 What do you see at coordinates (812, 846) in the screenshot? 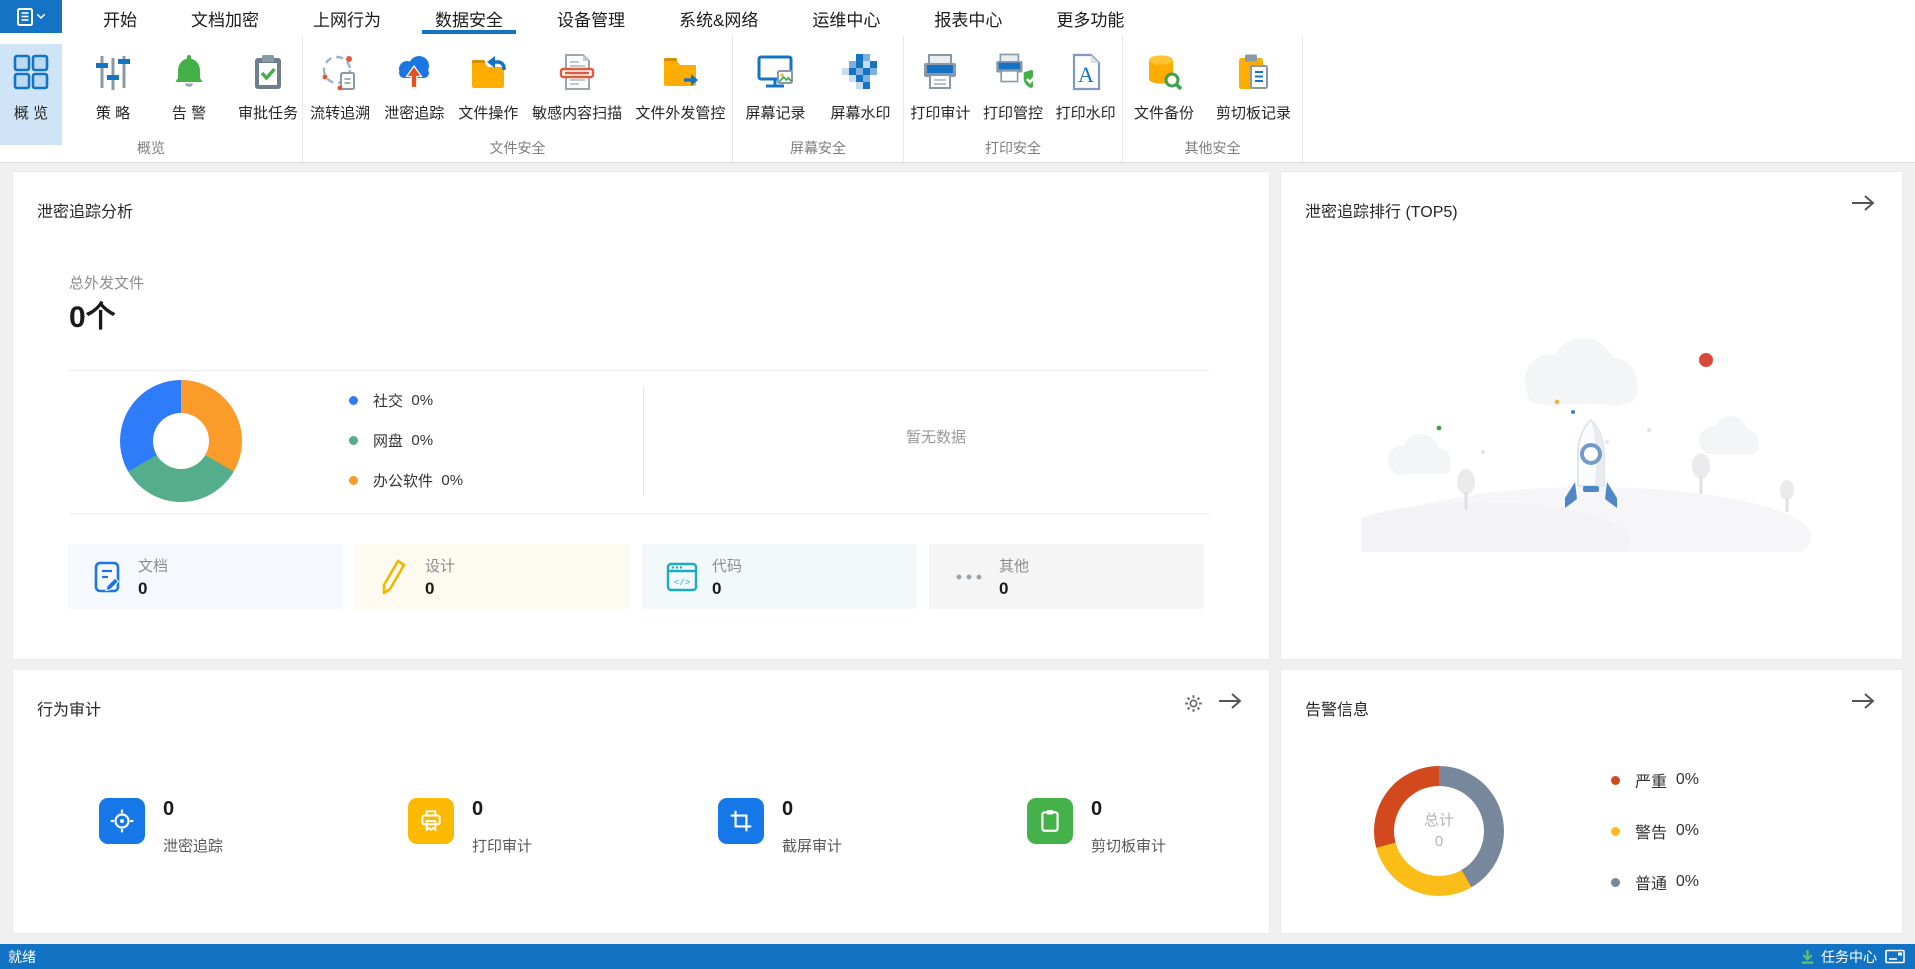
I see `stat-label: 截屏审计` at bounding box center [812, 846].